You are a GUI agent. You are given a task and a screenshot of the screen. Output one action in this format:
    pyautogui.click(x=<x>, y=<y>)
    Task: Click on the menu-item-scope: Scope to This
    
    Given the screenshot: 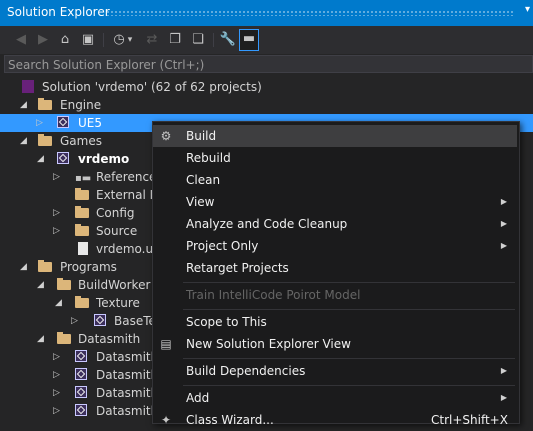 What is the action you would take?
    pyautogui.click(x=335, y=322)
    